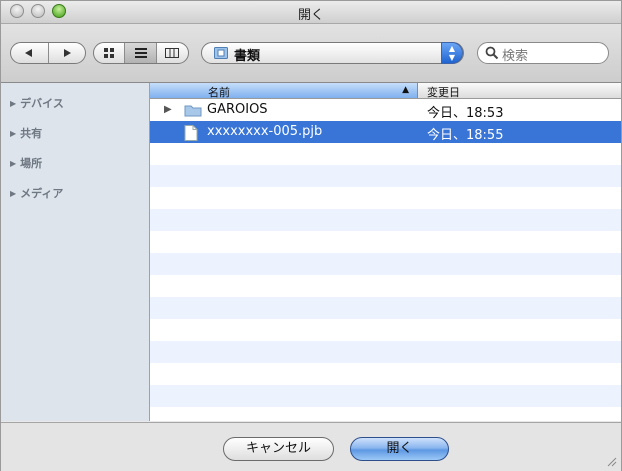 The image size is (622, 471). I want to click on file-row-document: xxxxxxxx-005.pjb 今日、18:55, so click(385, 132).